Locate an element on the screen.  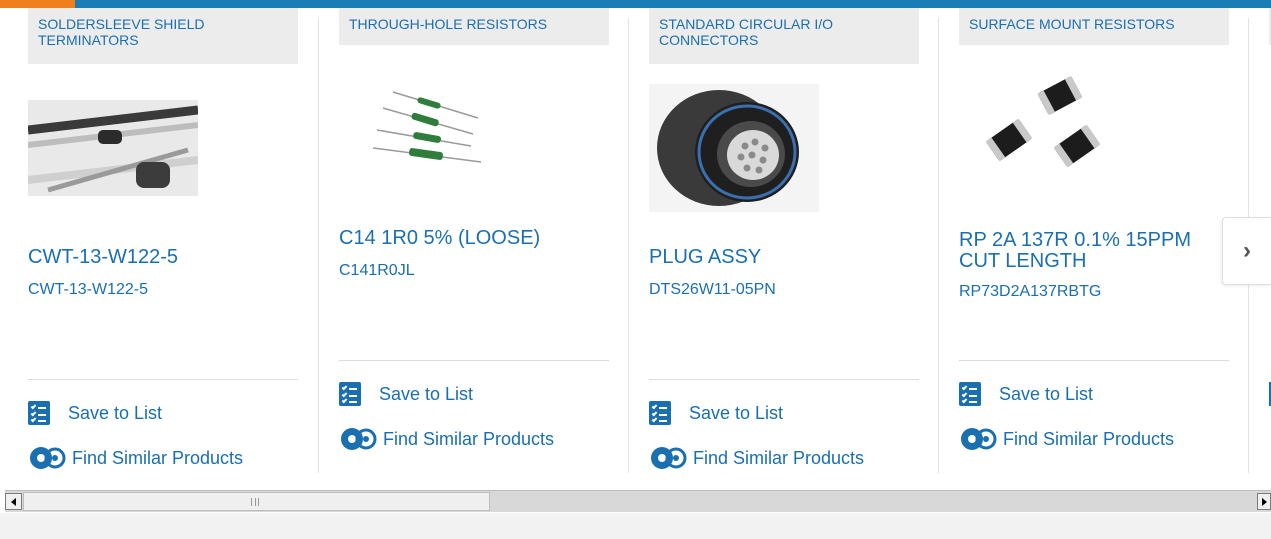
part-number-link: C141R0JL is located at coordinates (377, 271).